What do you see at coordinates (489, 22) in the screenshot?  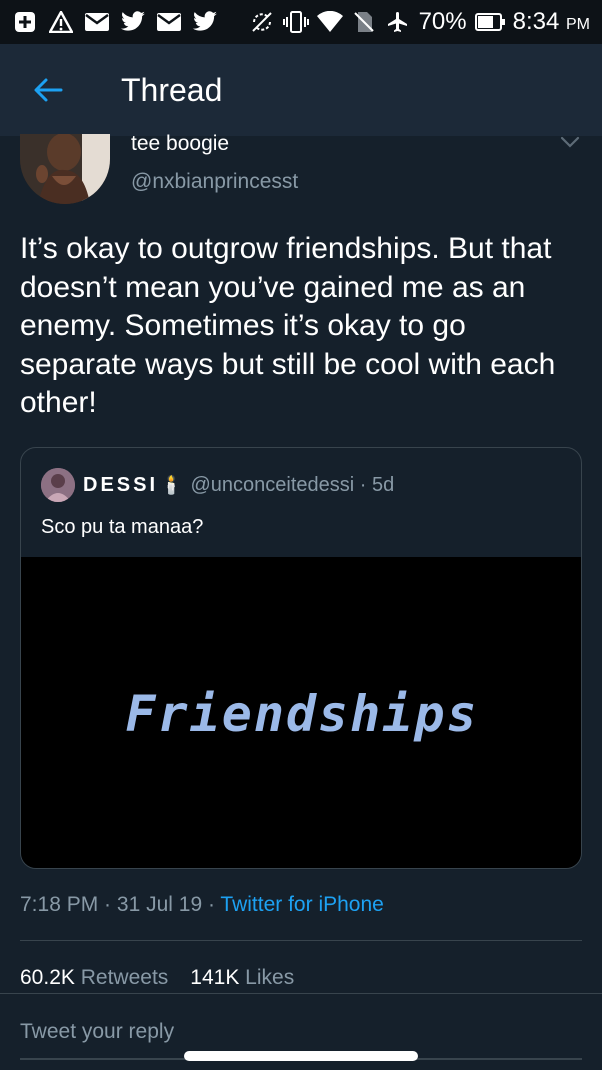 I see `battery-icon` at bounding box center [489, 22].